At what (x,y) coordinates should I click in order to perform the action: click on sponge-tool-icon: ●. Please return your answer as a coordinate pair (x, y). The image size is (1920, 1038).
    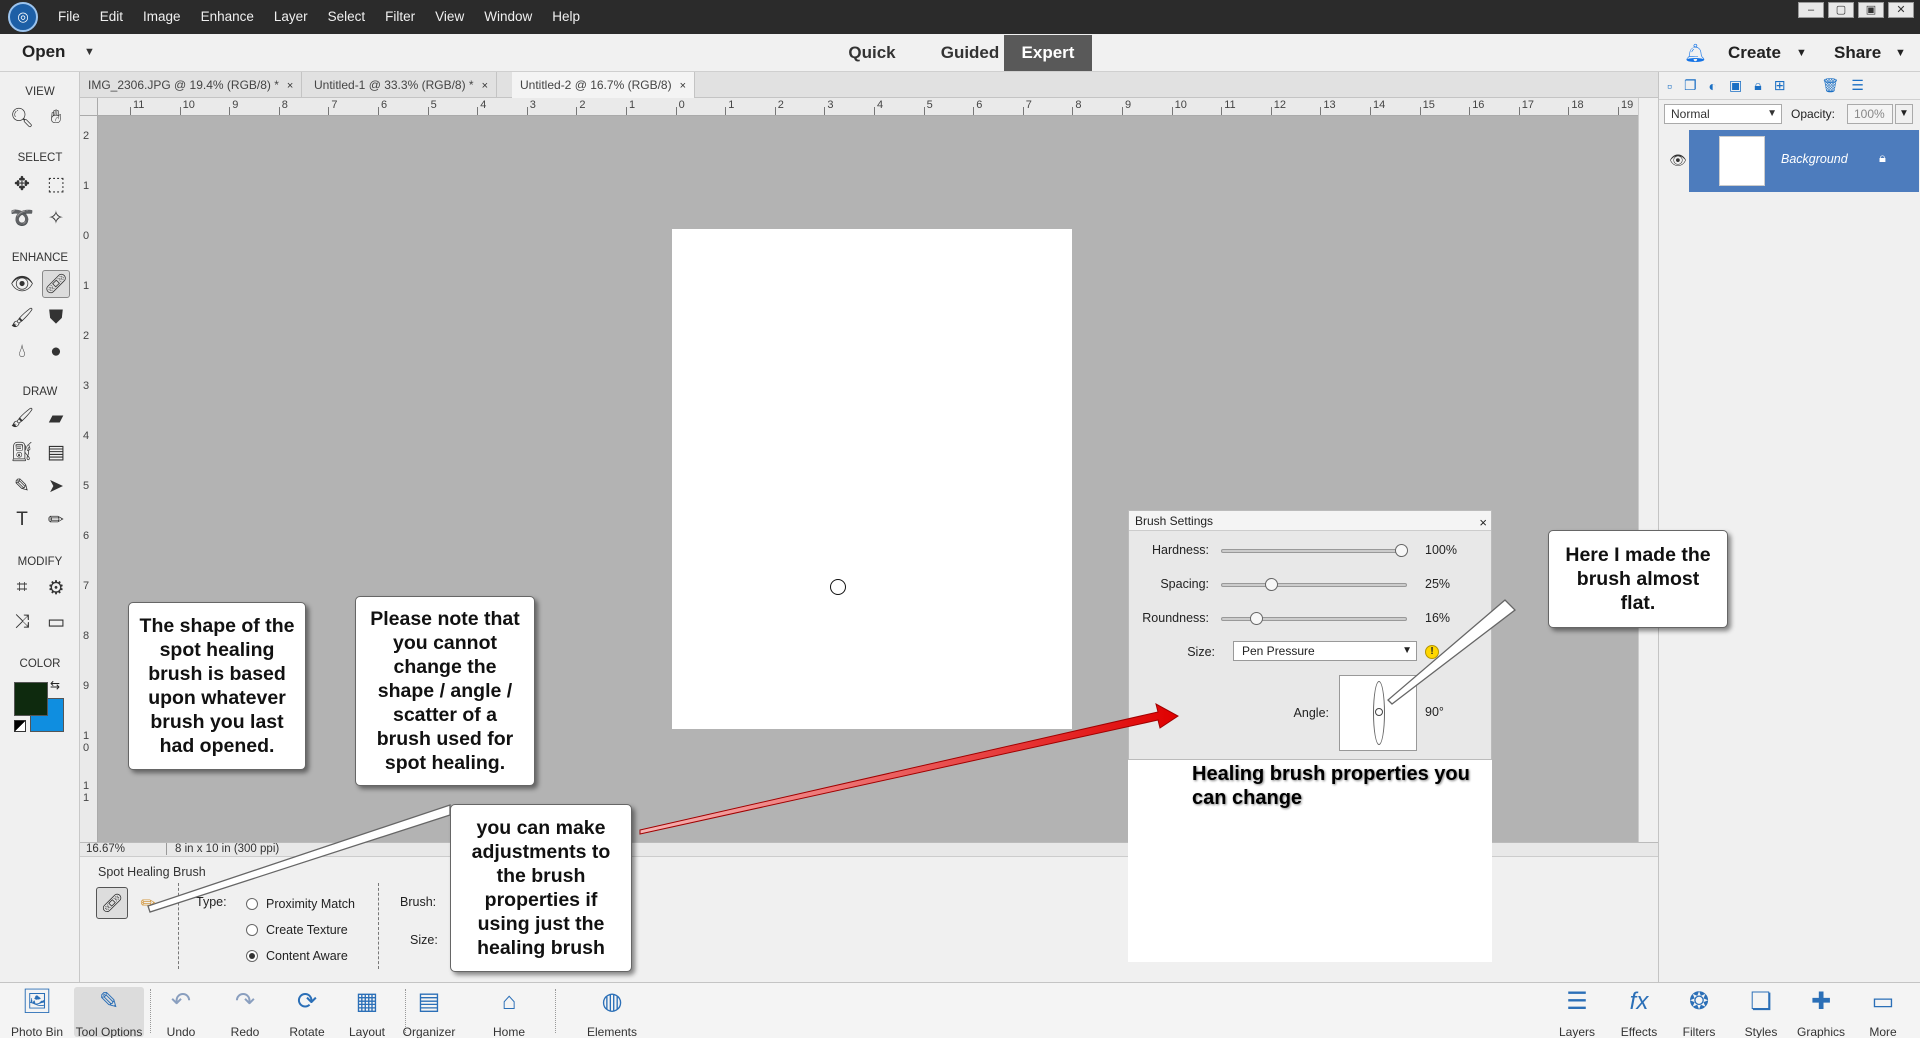
    Looking at the image, I should click on (56, 352).